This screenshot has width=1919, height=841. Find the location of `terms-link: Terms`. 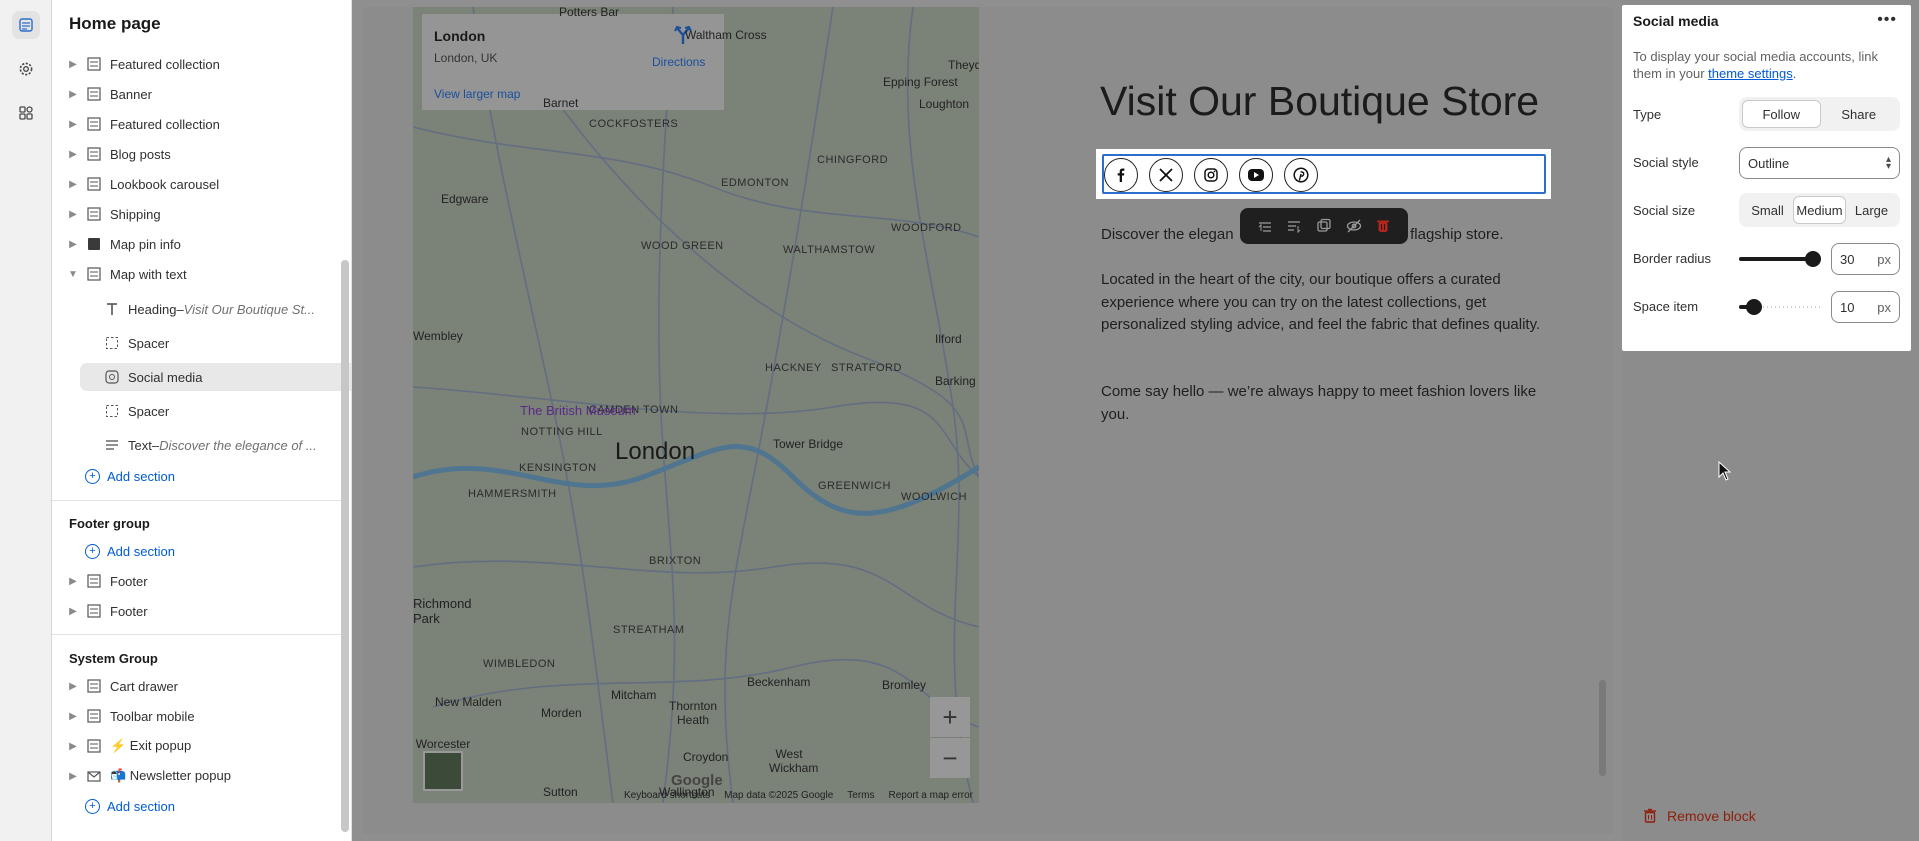

terms-link: Terms is located at coordinates (860, 795).